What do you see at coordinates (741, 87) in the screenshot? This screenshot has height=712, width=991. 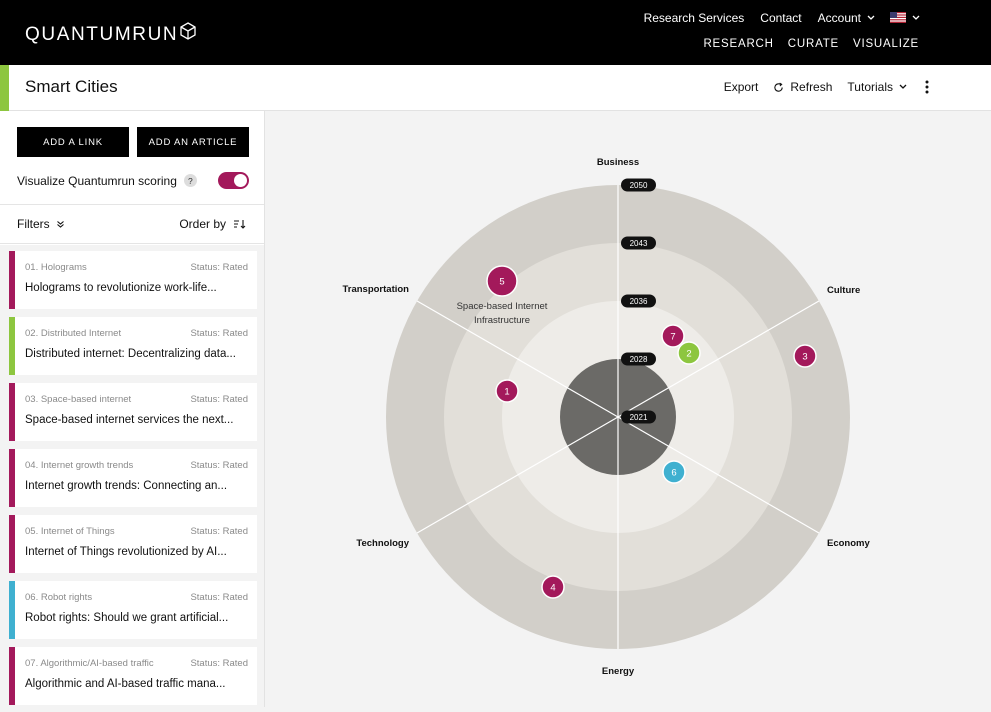 I see `export-button: Export` at bounding box center [741, 87].